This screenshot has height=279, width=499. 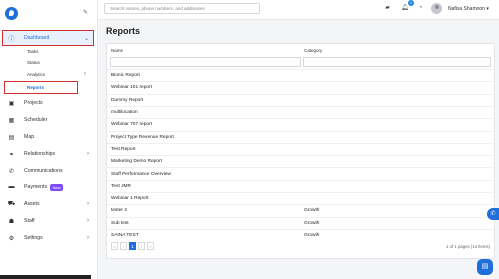 I want to click on table-row: tester 2 Growth, so click(x=300, y=210).